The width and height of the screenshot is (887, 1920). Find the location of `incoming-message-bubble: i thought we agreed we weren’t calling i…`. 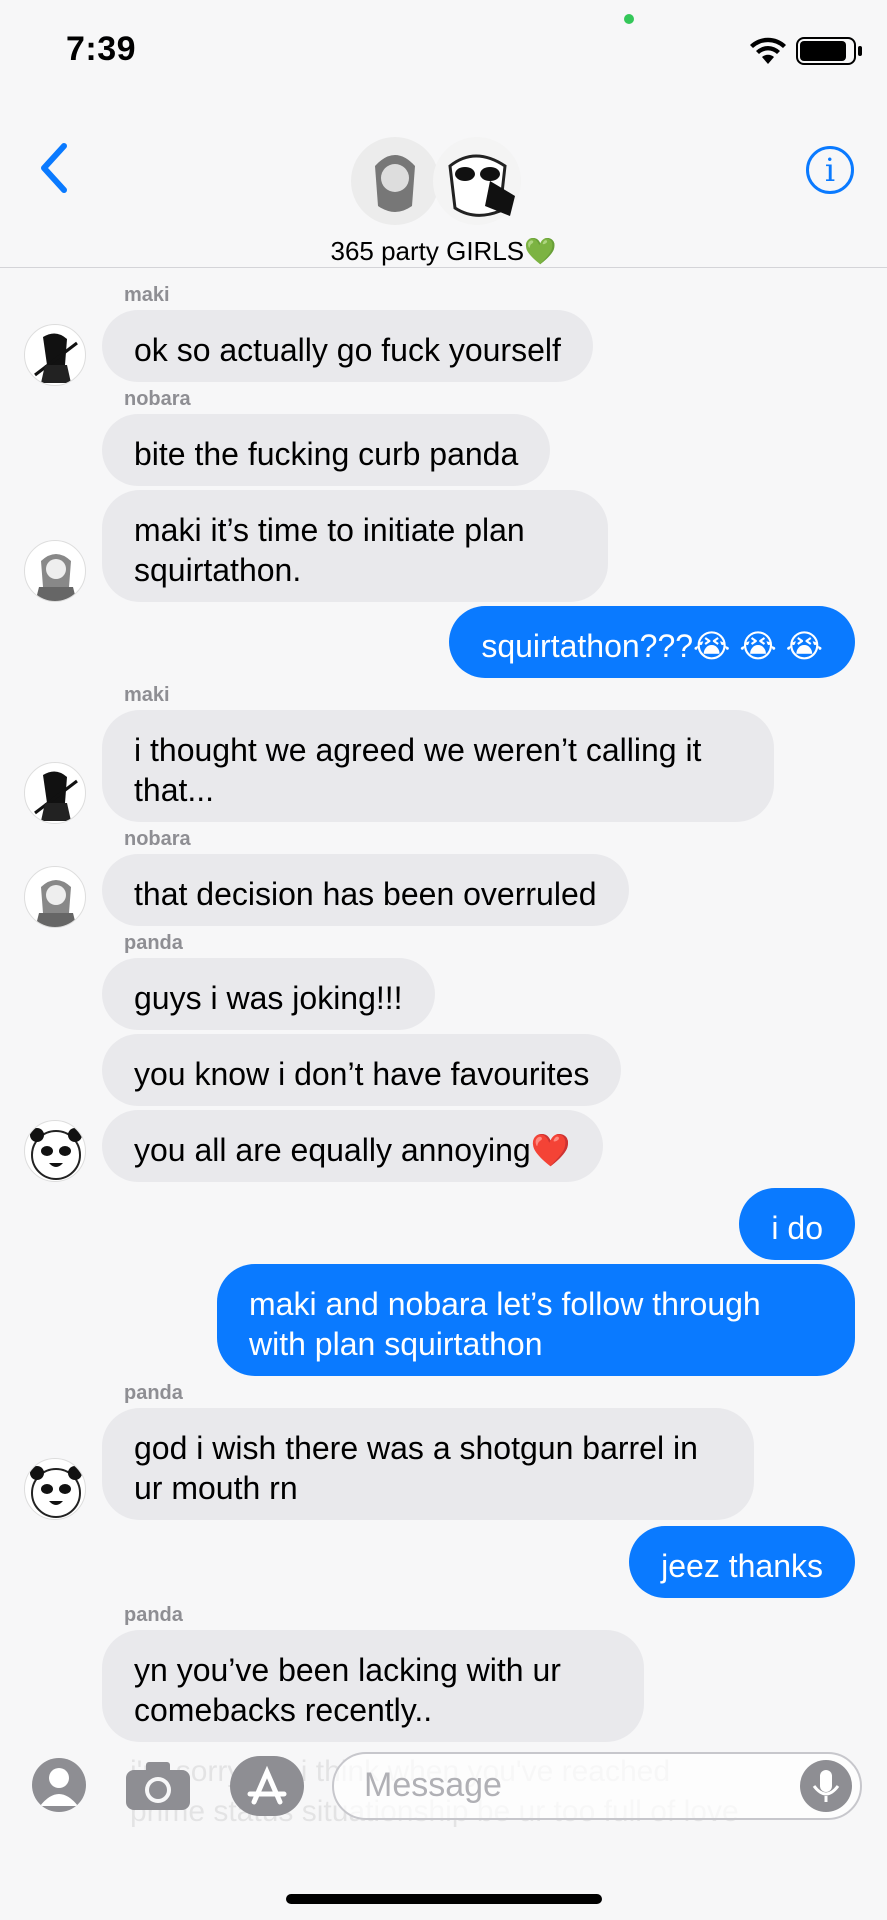

incoming-message-bubble: i thought we agreed we weren’t calling i… is located at coordinates (438, 766).